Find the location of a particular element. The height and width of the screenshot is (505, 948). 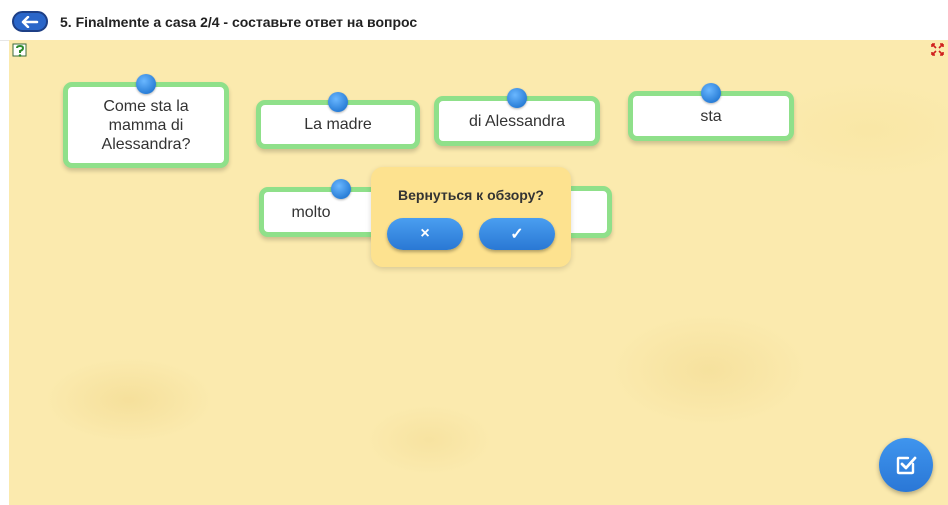

back-button is located at coordinates (30, 21).